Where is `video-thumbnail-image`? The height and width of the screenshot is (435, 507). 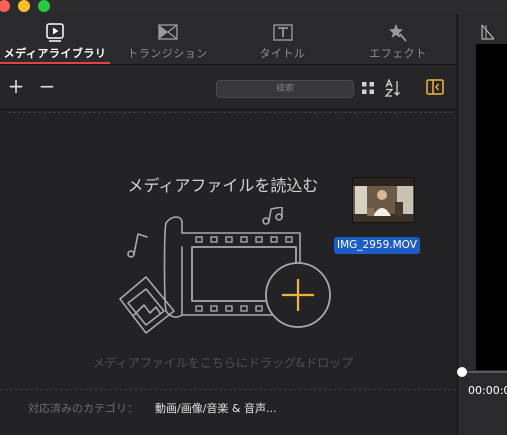 video-thumbnail-image is located at coordinates (383, 200).